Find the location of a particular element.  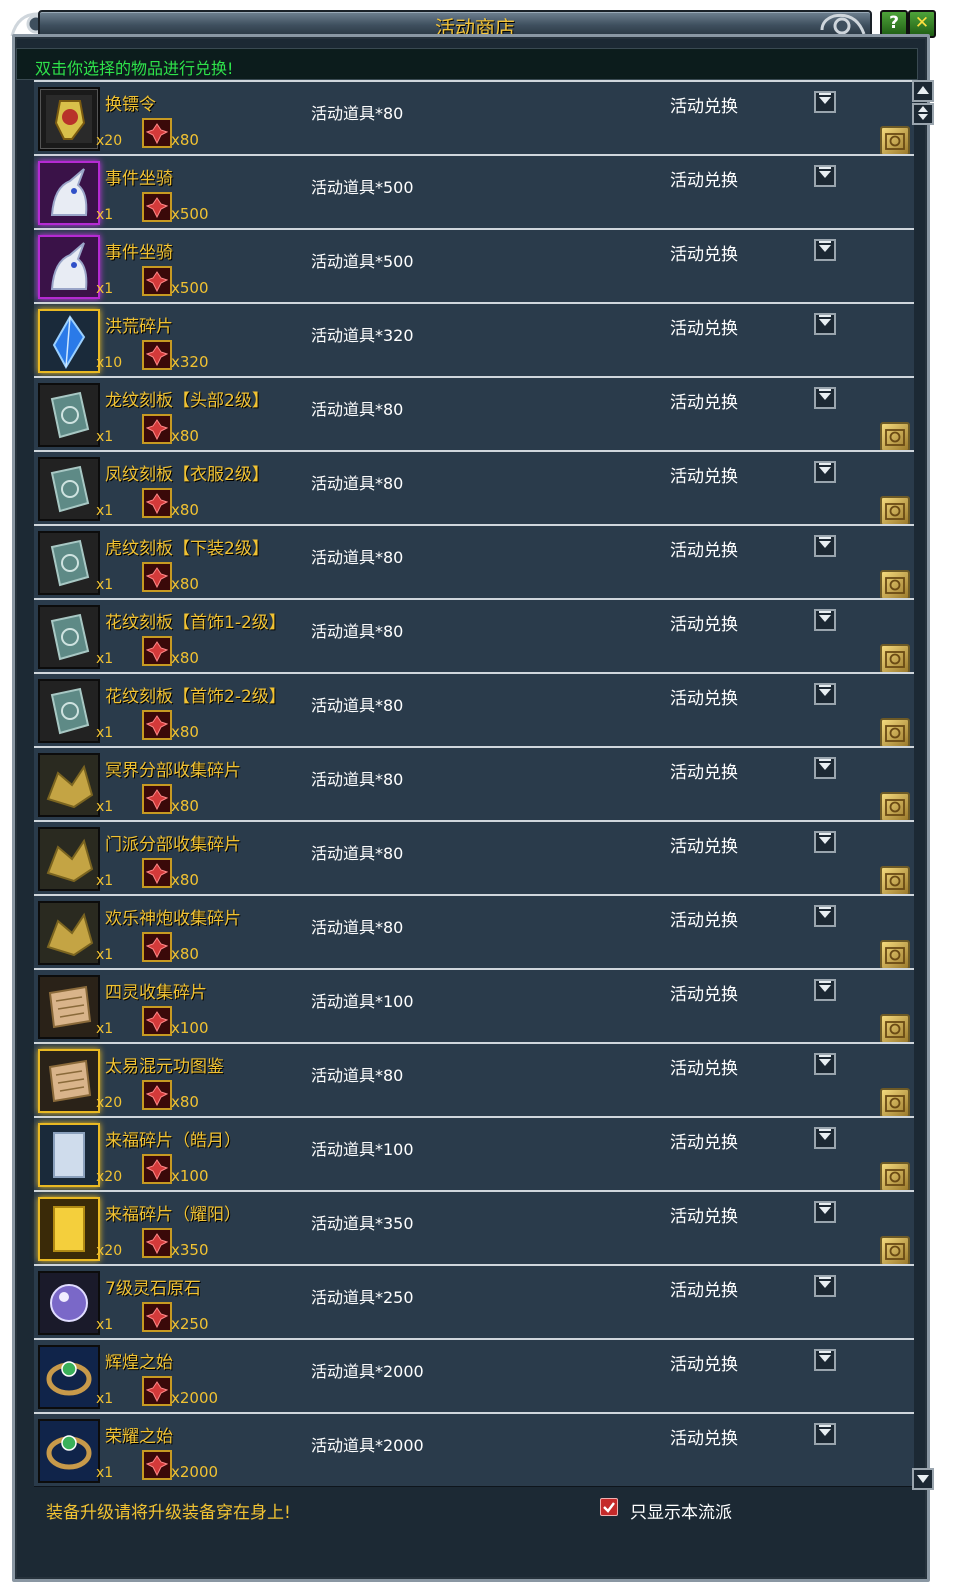

scroll-up-button is located at coordinates (923, 91).